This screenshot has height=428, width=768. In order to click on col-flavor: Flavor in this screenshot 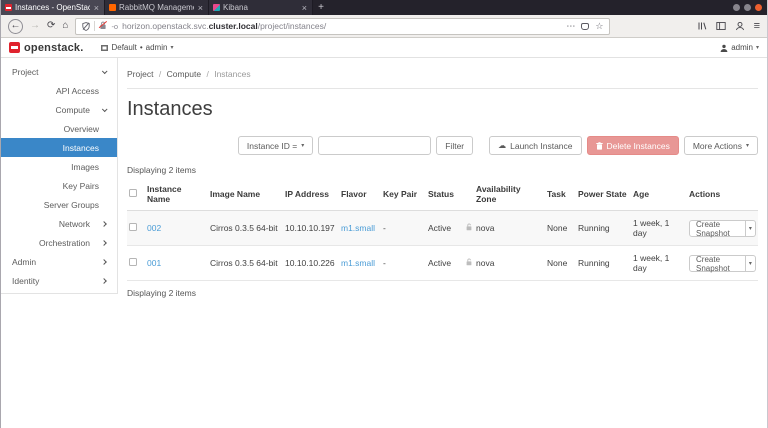, I will do `click(360, 194)`.